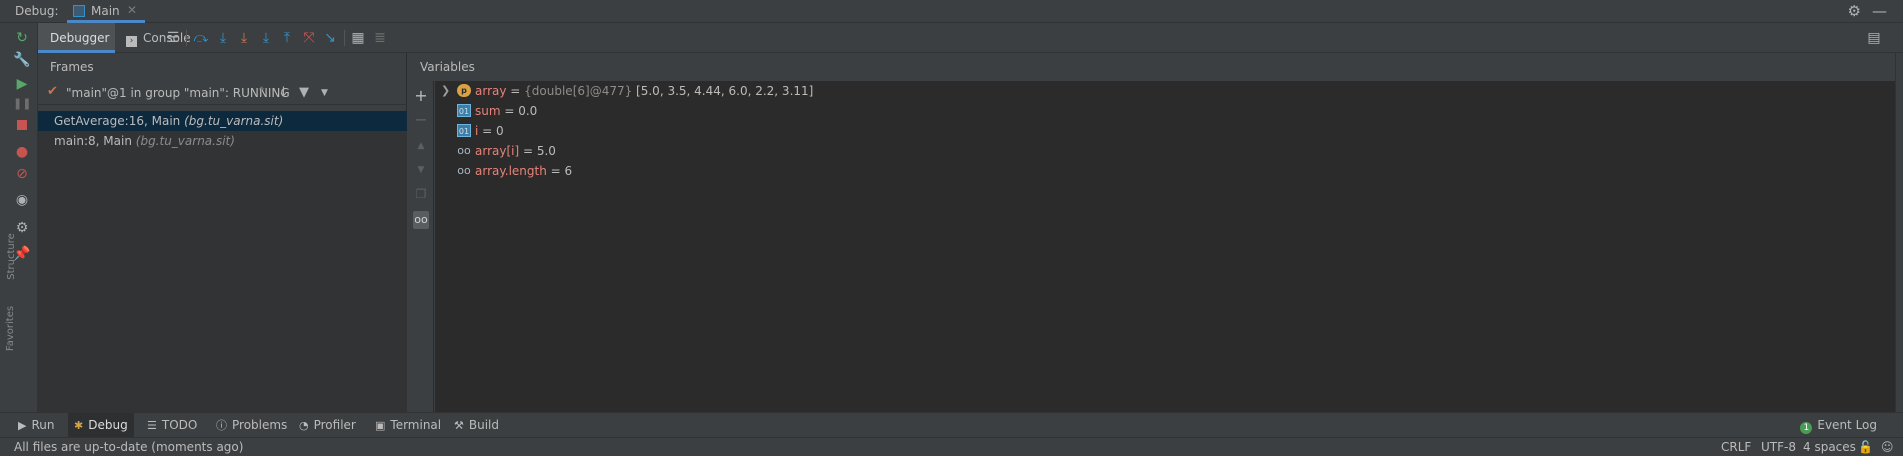  Describe the element at coordinates (11, 256) in the screenshot. I see `structure-side-tab: Structure` at that location.